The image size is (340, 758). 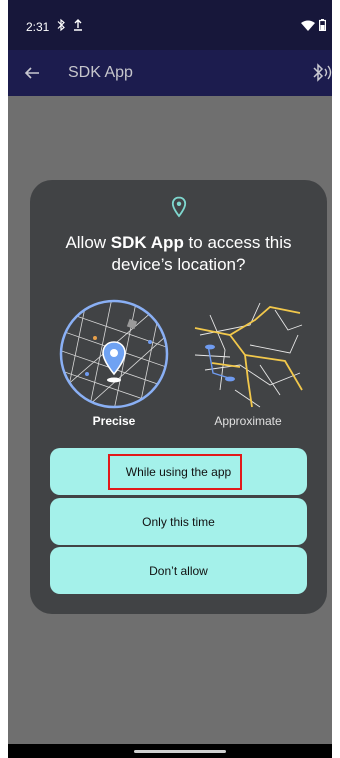 What do you see at coordinates (308, 25) in the screenshot?
I see `wifi-icon` at bounding box center [308, 25].